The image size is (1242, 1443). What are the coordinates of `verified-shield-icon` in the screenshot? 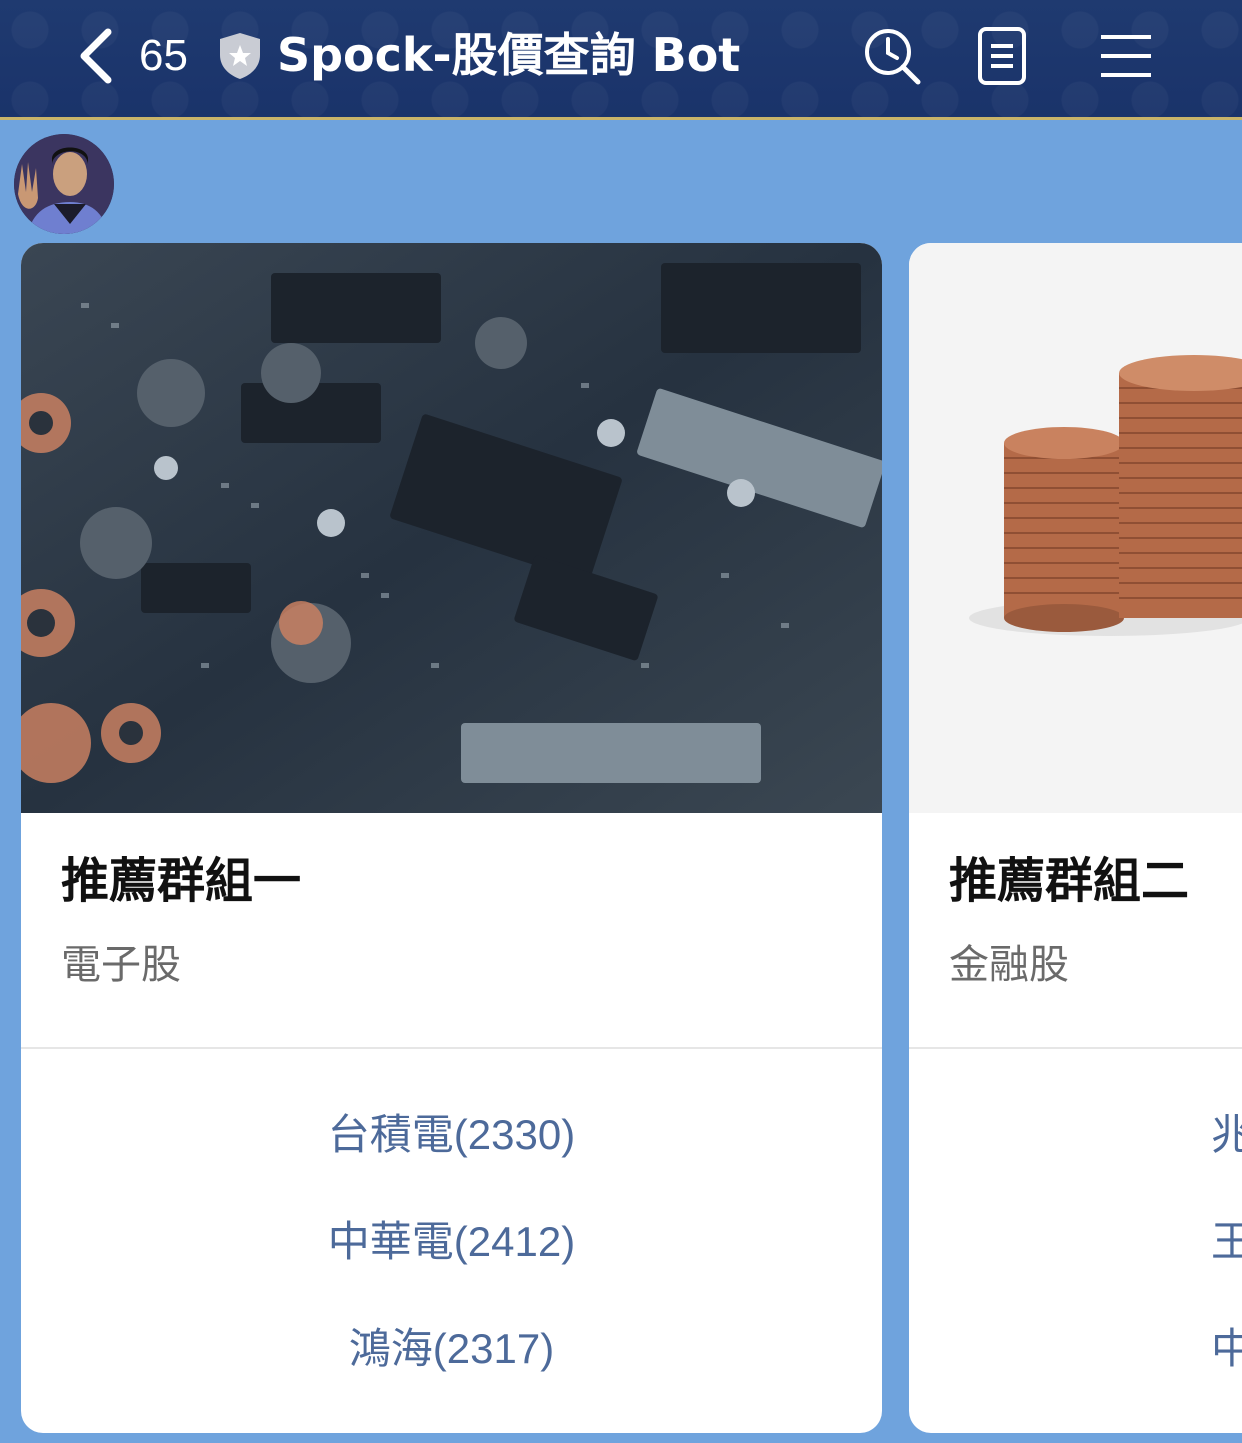 It's located at (240, 56).